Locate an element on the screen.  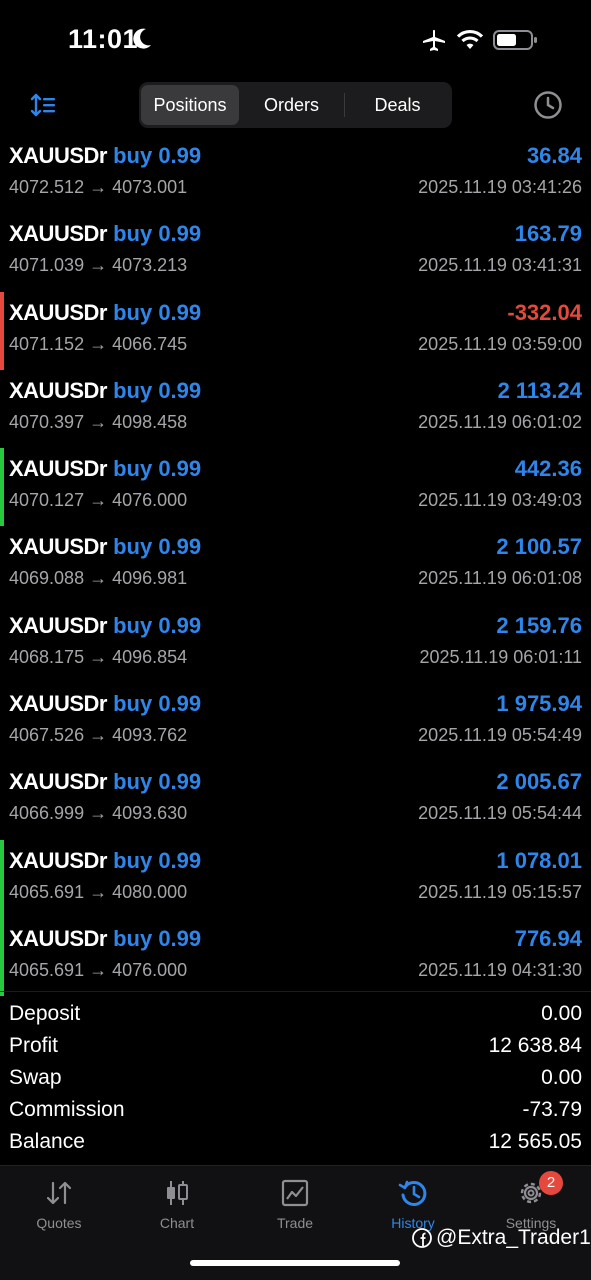
toolbar: Positions Orders Deals is located at coordinates (295, 106).